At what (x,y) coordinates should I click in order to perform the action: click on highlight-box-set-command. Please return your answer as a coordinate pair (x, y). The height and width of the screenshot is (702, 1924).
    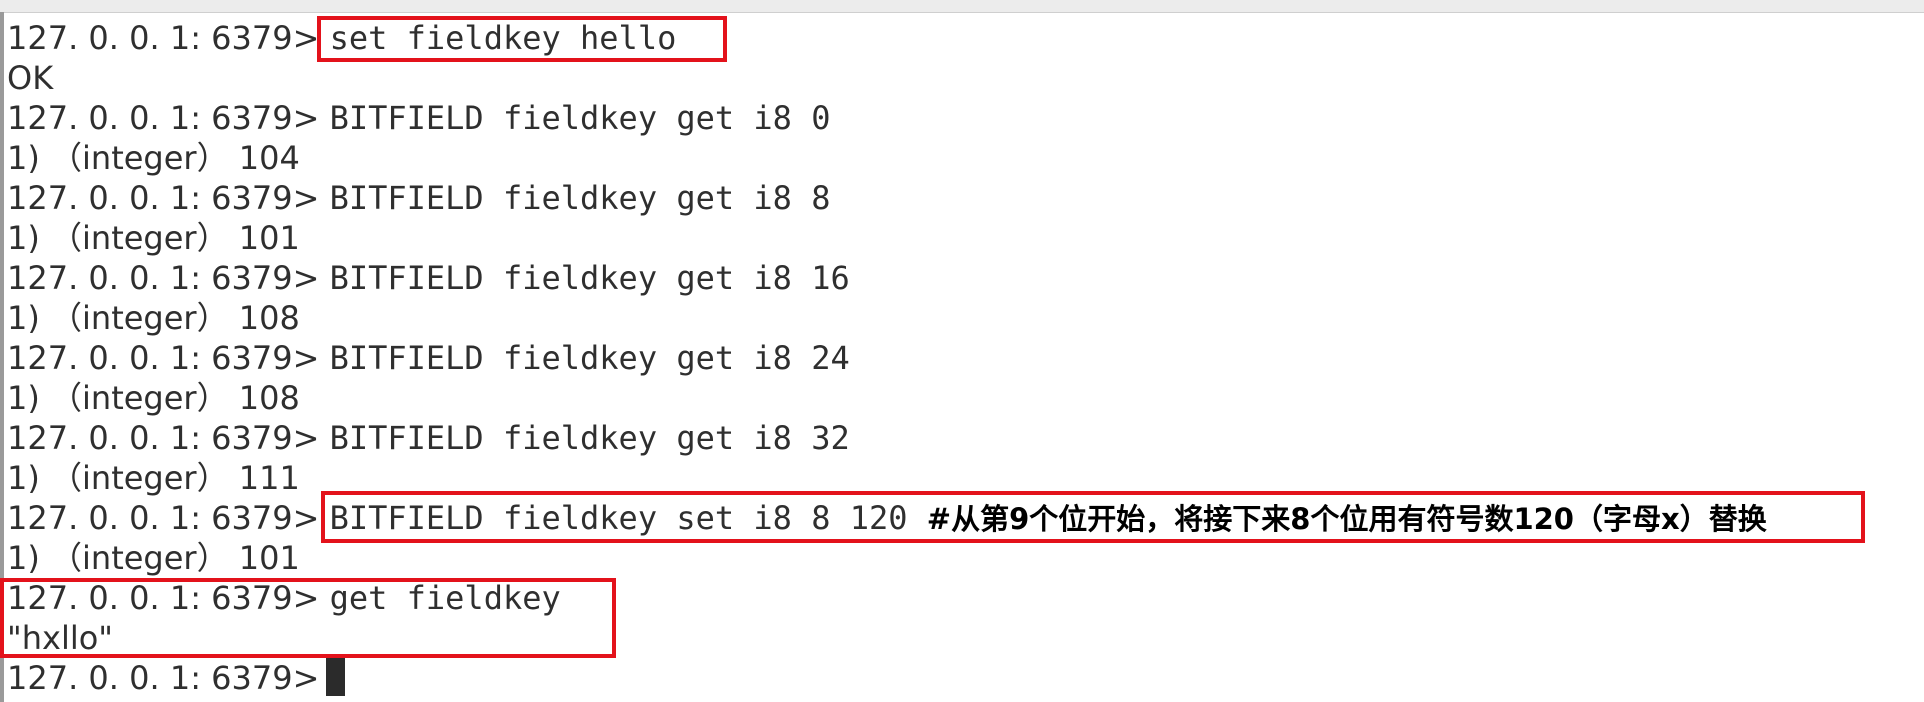
    Looking at the image, I should click on (522, 39).